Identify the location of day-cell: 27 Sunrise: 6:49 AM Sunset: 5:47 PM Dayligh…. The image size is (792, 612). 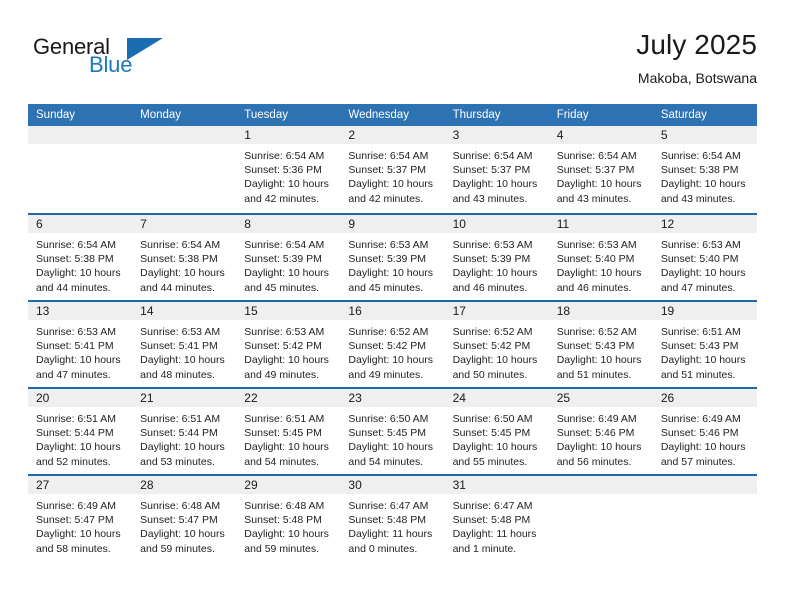
(80, 518).